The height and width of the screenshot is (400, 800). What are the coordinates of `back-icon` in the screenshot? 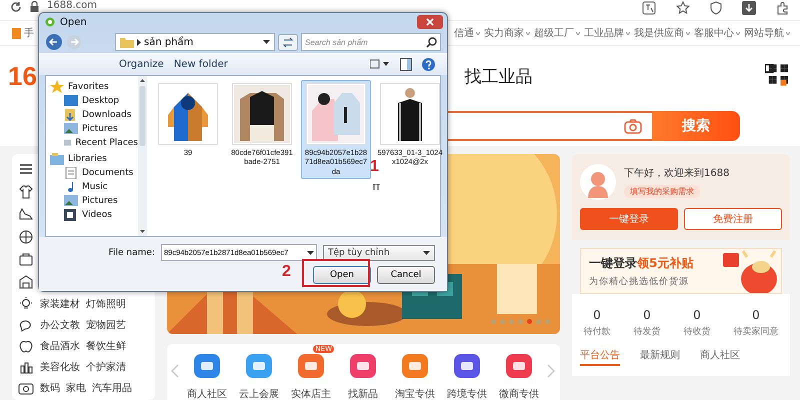 It's located at (54, 42).